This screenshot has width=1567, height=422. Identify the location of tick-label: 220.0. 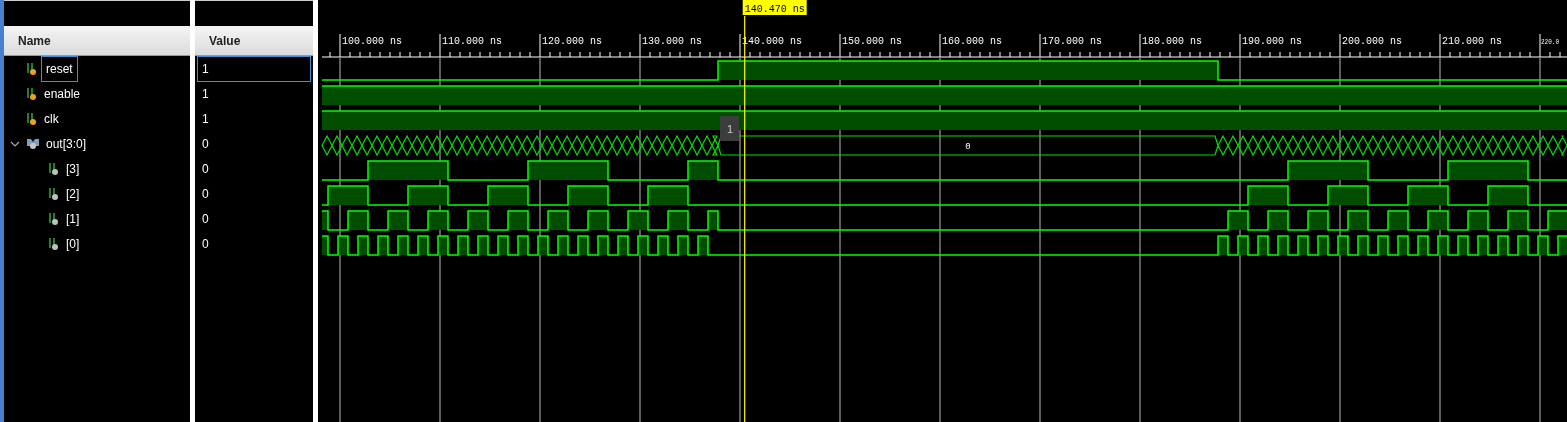
(1553, 41).